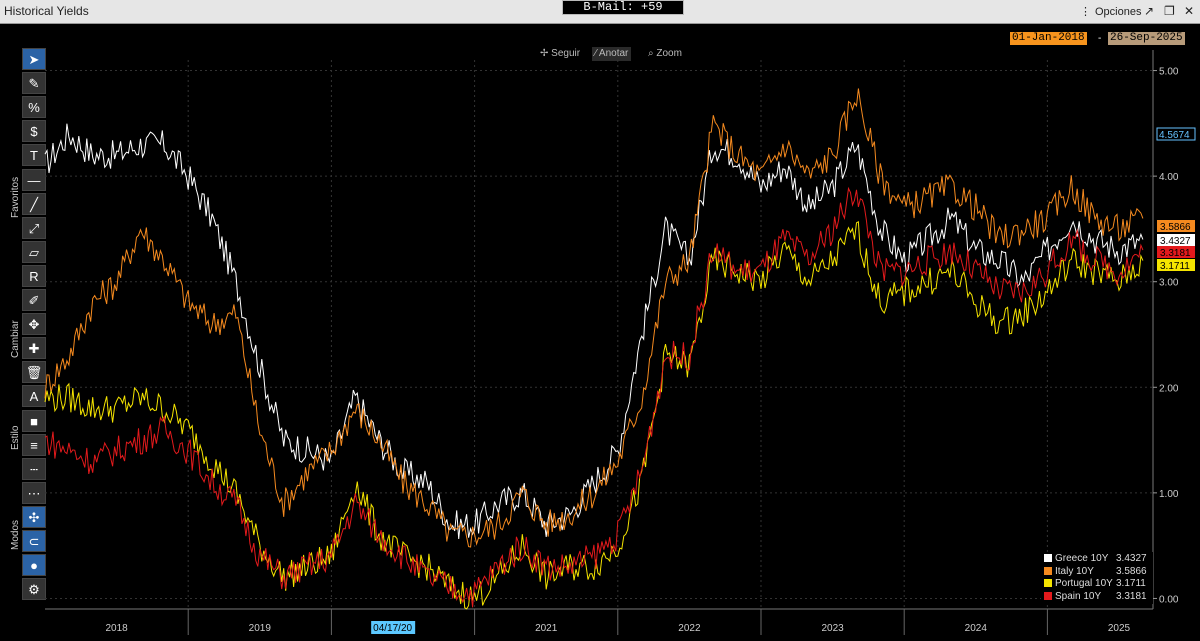 The width and height of the screenshot is (1200, 641). What do you see at coordinates (1175, 241) in the screenshot?
I see `last-value-label: 3.4327` at bounding box center [1175, 241].